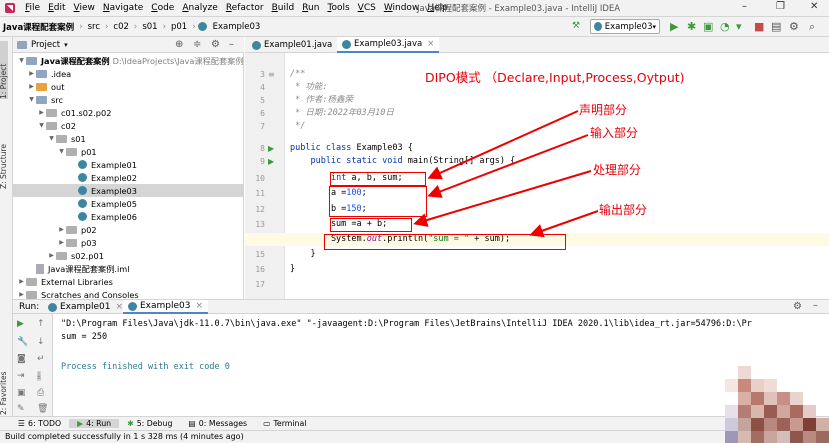 The height and width of the screenshot is (443, 829). Describe the element at coordinates (776, 26) in the screenshot. I see `project-structure-icon: ▤` at that location.